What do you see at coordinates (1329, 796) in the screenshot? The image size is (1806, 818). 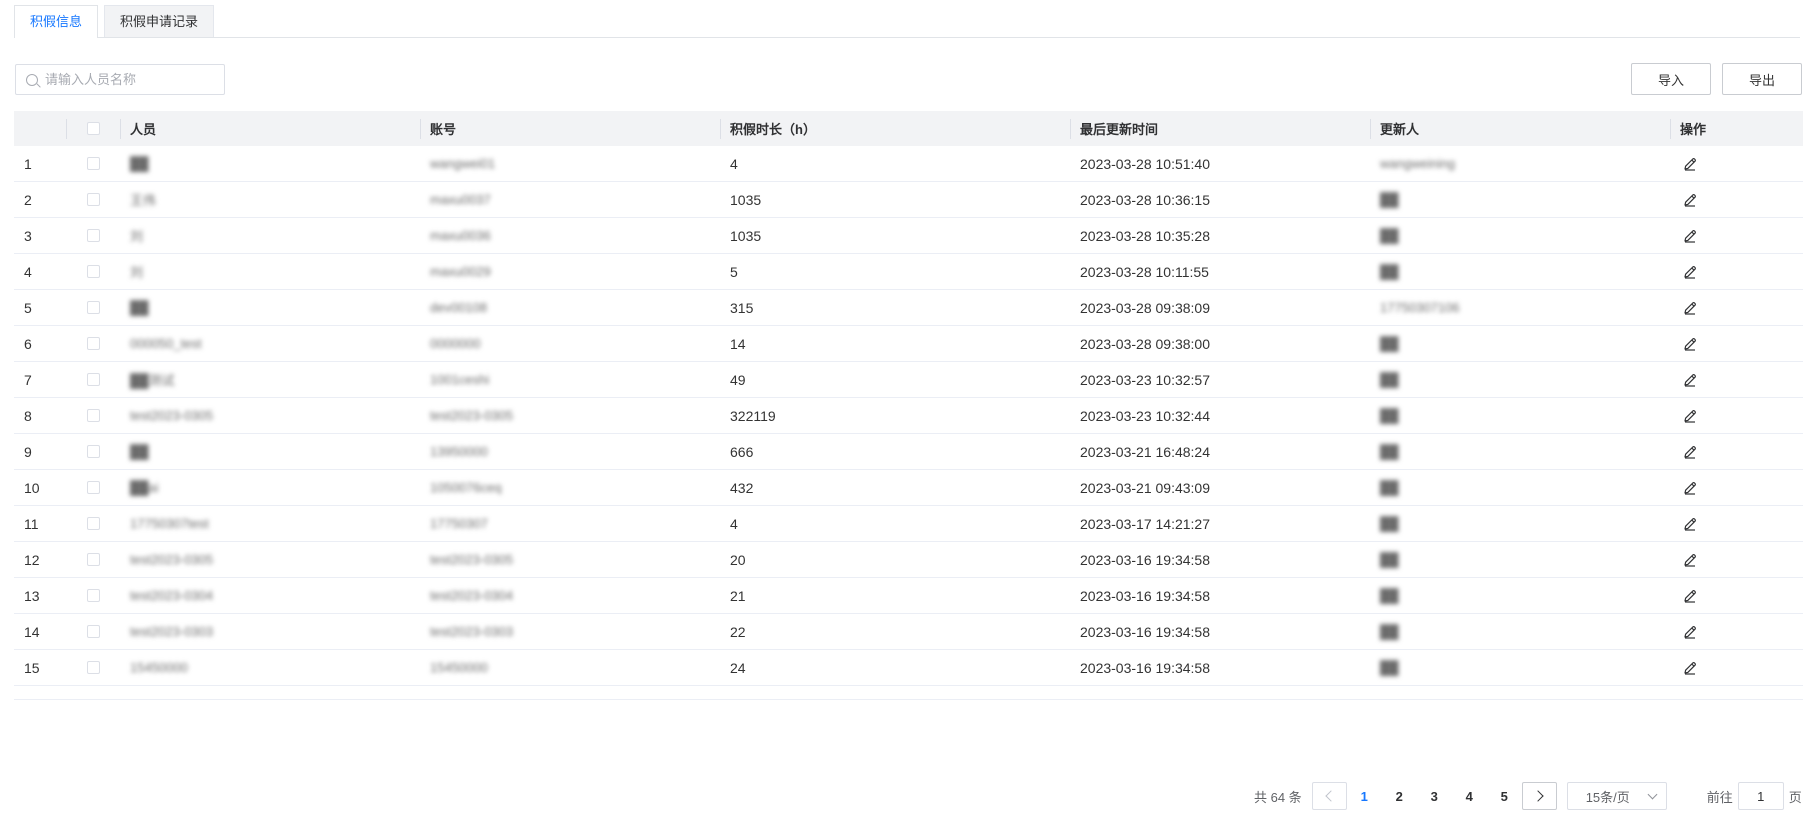 I see `prev-page-button` at bounding box center [1329, 796].